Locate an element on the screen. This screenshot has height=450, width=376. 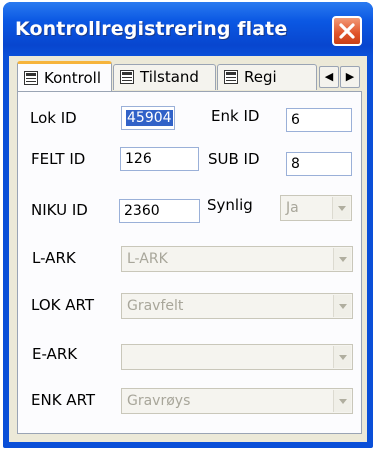
felt-id-field: 126 is located at coordinates (159, 159).